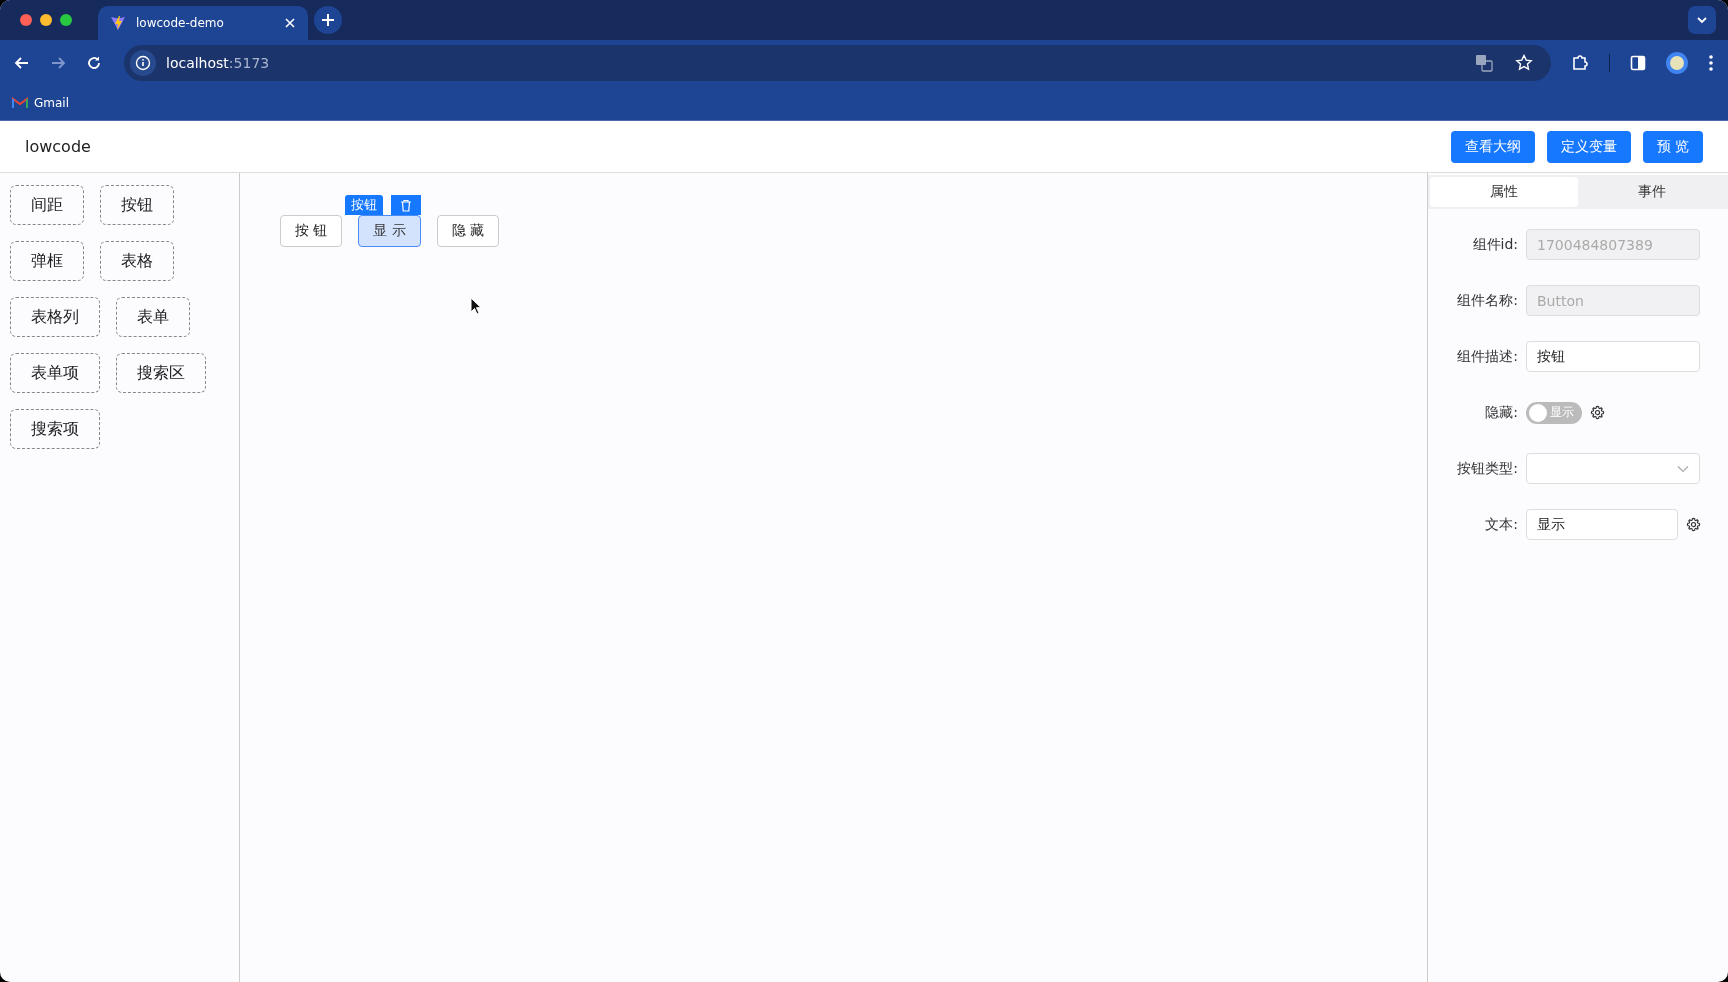 This screenshot has height=982, width=1728. I want to click on field-label: 组件id:, so click(1494, 244).